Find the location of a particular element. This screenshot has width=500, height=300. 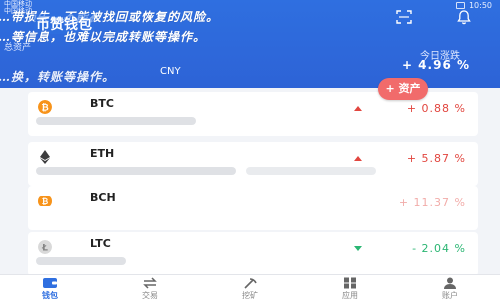

tab-label: 钱包 is located at coordinates (50, 295).